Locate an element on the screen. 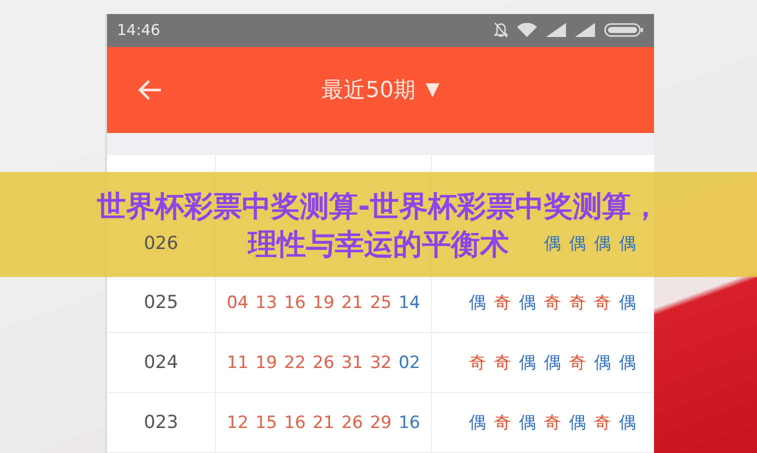  draw-number: 32 is located at coordinates (381, 362).